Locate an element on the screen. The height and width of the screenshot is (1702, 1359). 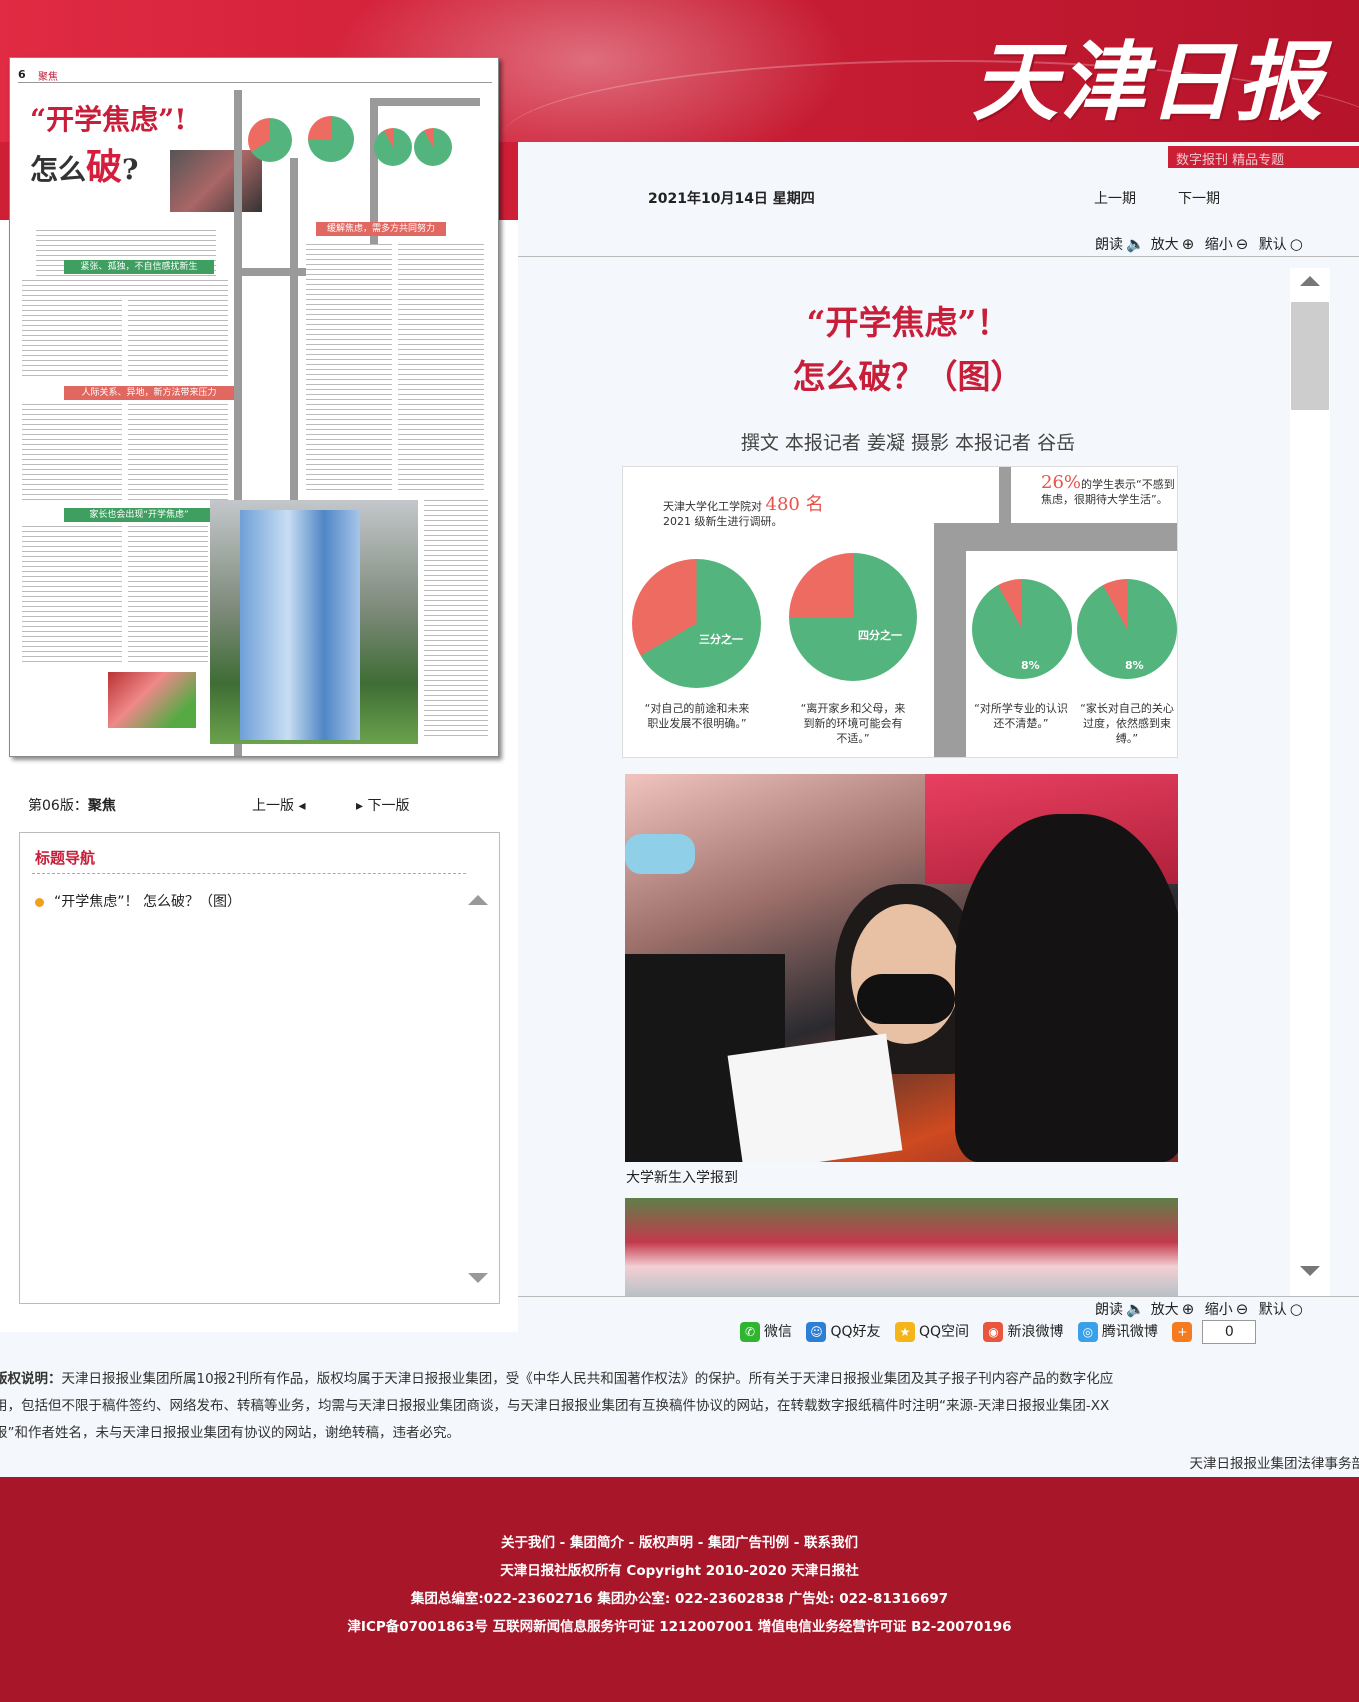
pie-label-2: 四分之一 is located at coordinates (880, 635).